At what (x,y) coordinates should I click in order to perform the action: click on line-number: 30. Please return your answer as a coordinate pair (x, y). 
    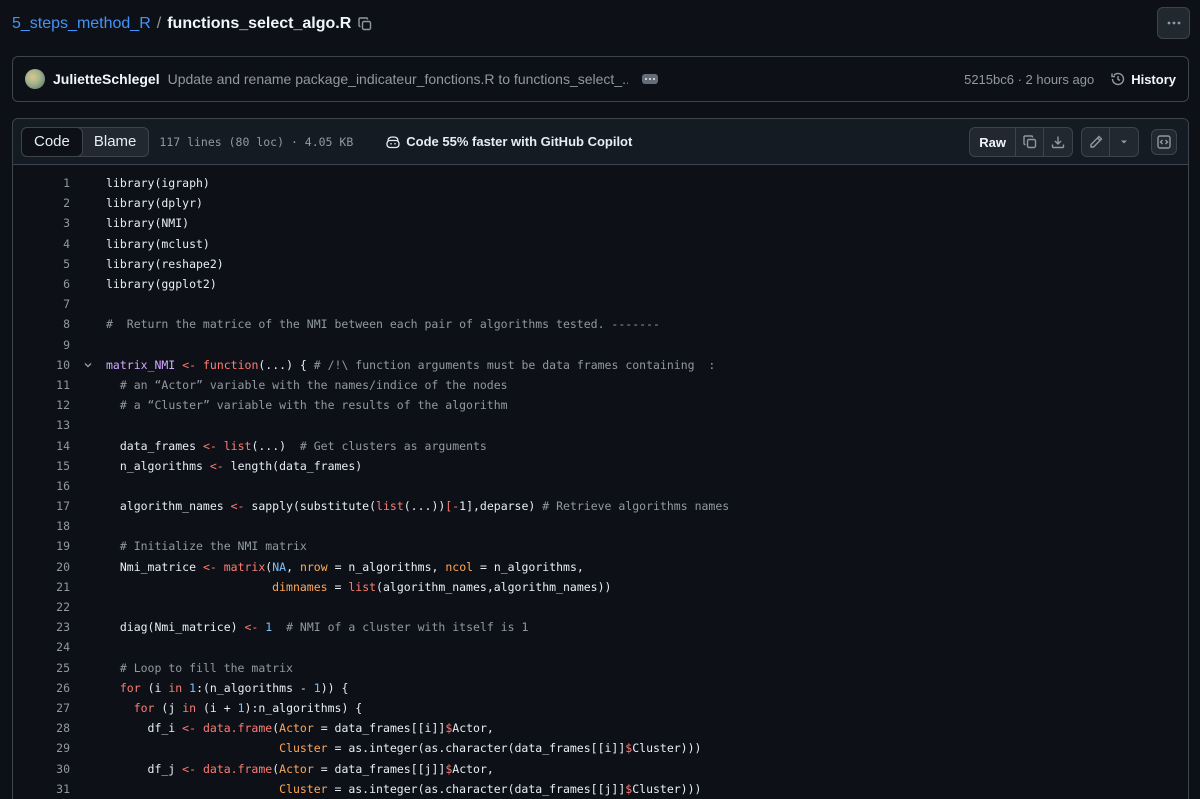
    Looking at the image, I should click on (41, 769).